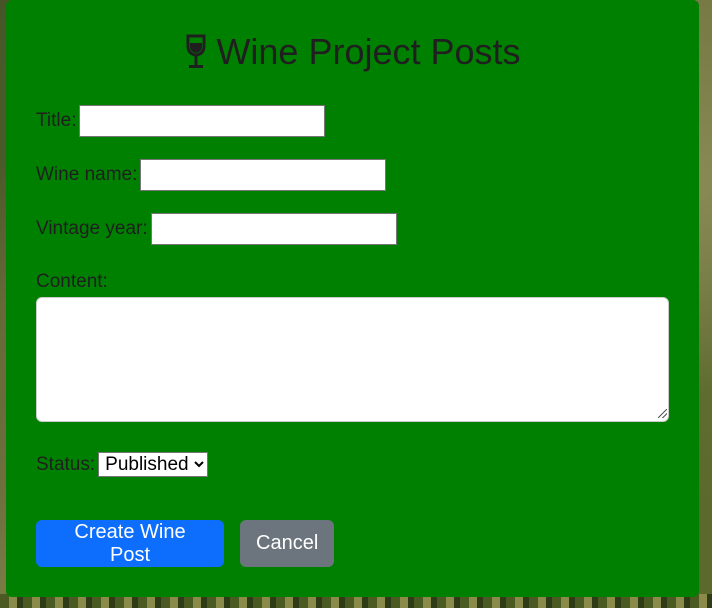 This screenshot has height=608, width=712. I want to click on form-header: Wine Project Posts, so click(352, 36).